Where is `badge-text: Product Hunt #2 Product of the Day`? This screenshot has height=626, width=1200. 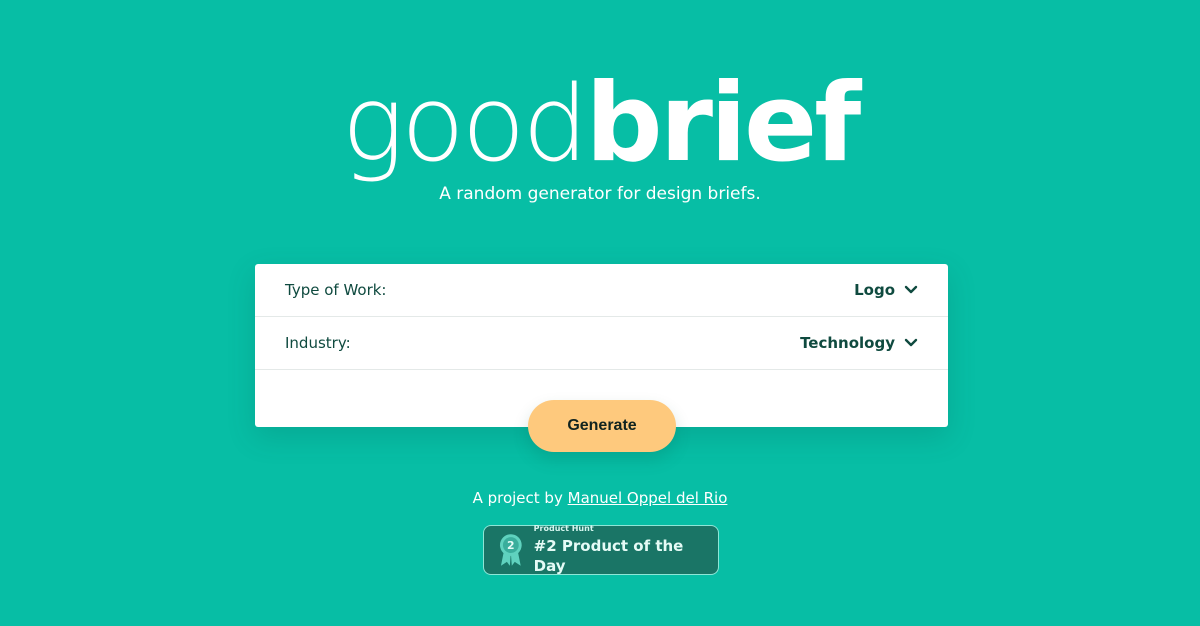
badge-text: Product Hunt #2 Product of the Day is located at coordinates (626, 550).